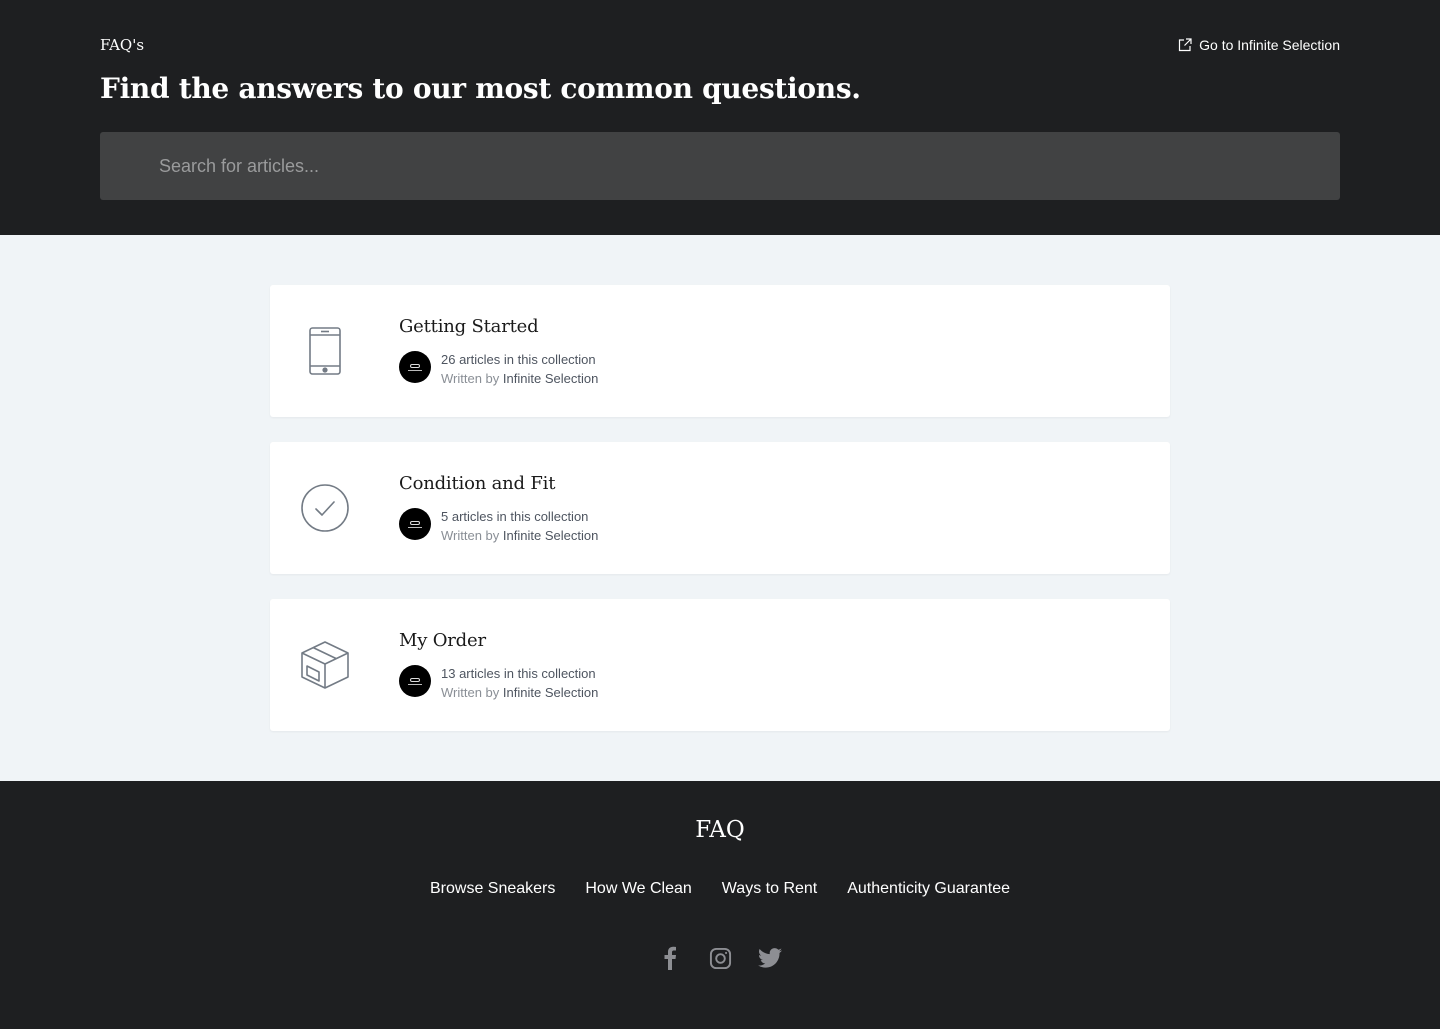  What do you see at coordinates (928, 889) in the screenshot?
I see `footer-link-authenticity-guarantee: Authenticity Guarantee` at bounding box center [928, 889].